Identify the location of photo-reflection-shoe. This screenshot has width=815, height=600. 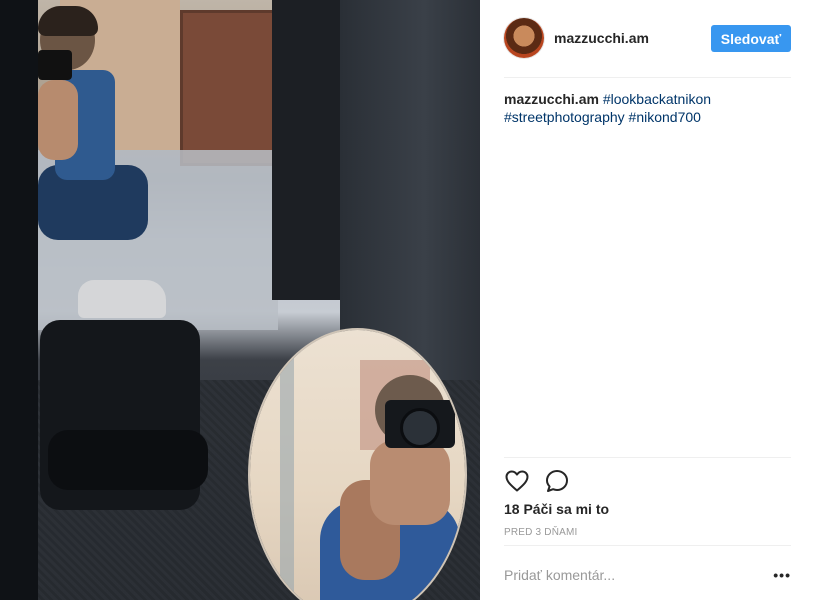
(128, 460).